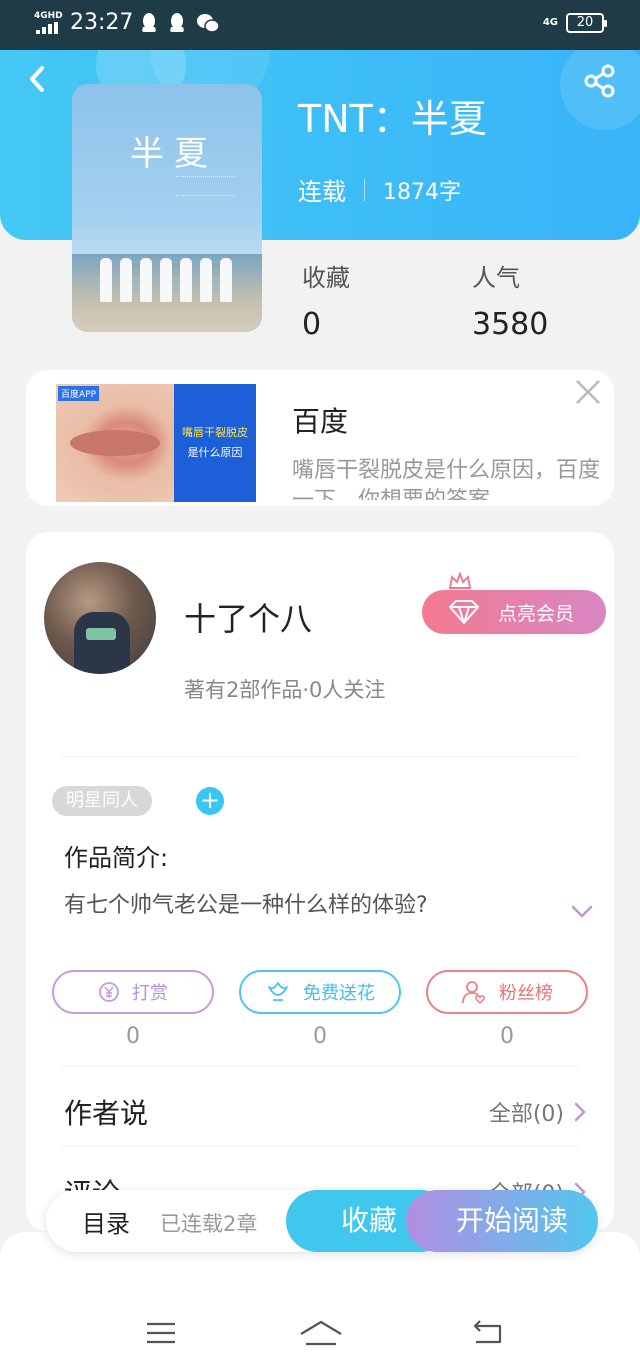 The width and height of the screenshot is (640, 1372). I want to click on status-bar: 4GHD 23:27 4G 20, so click(320, 25).